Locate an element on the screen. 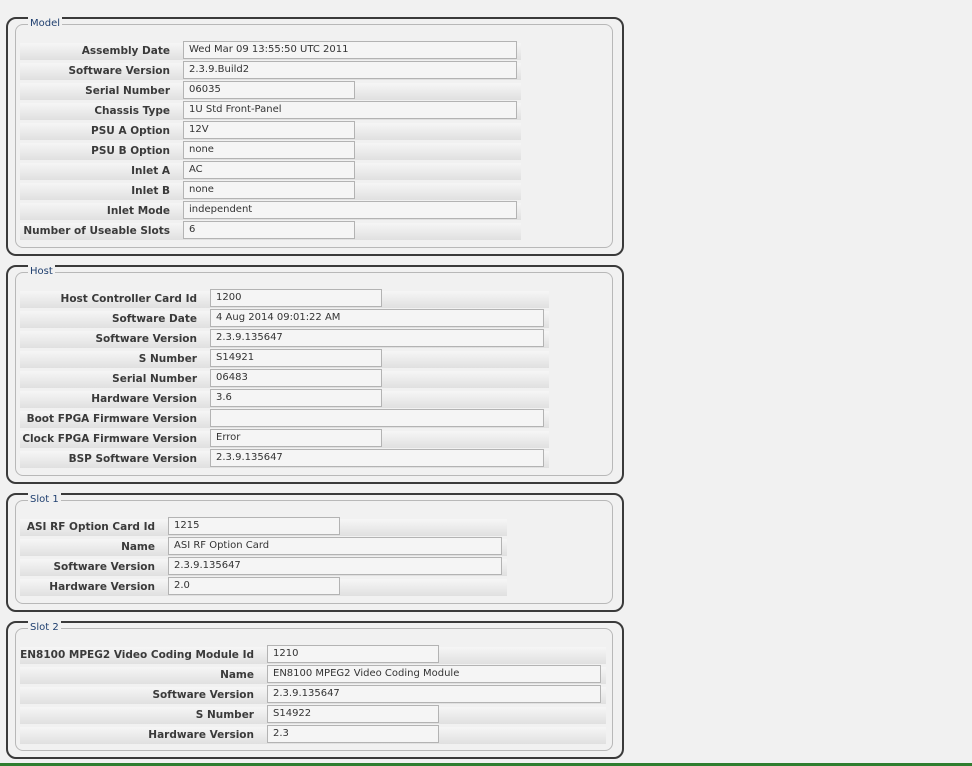  host-hardware-version-label: Hardware Version is located at coordinates (112, 399).